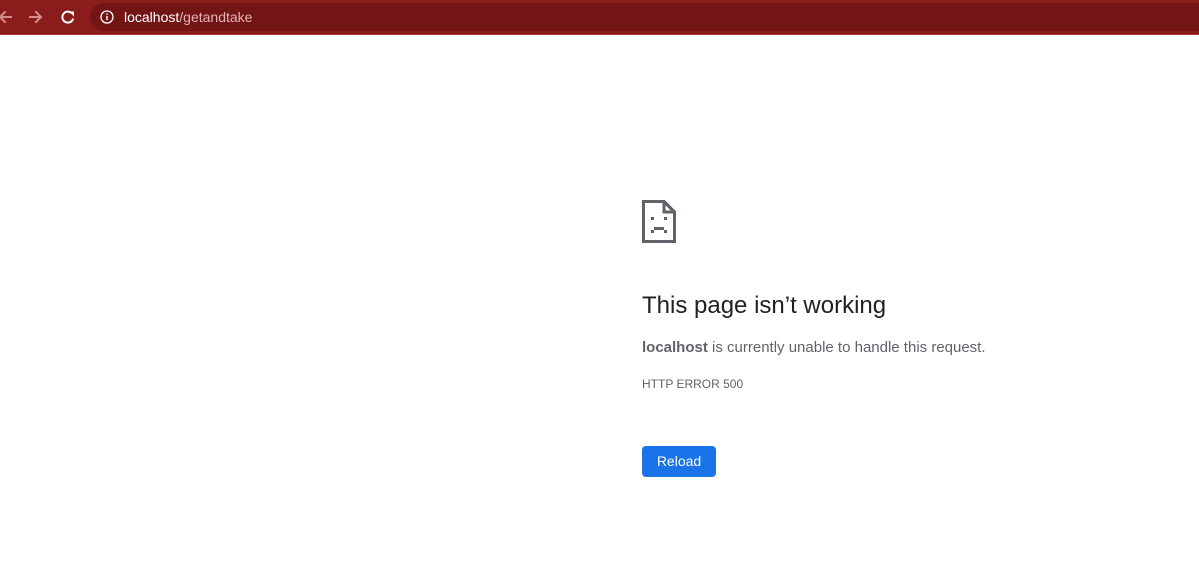  What do you see at coordinates (675, 347) in the screenshot?
I see `error-host: localhost` at bounding box center [675, 347].